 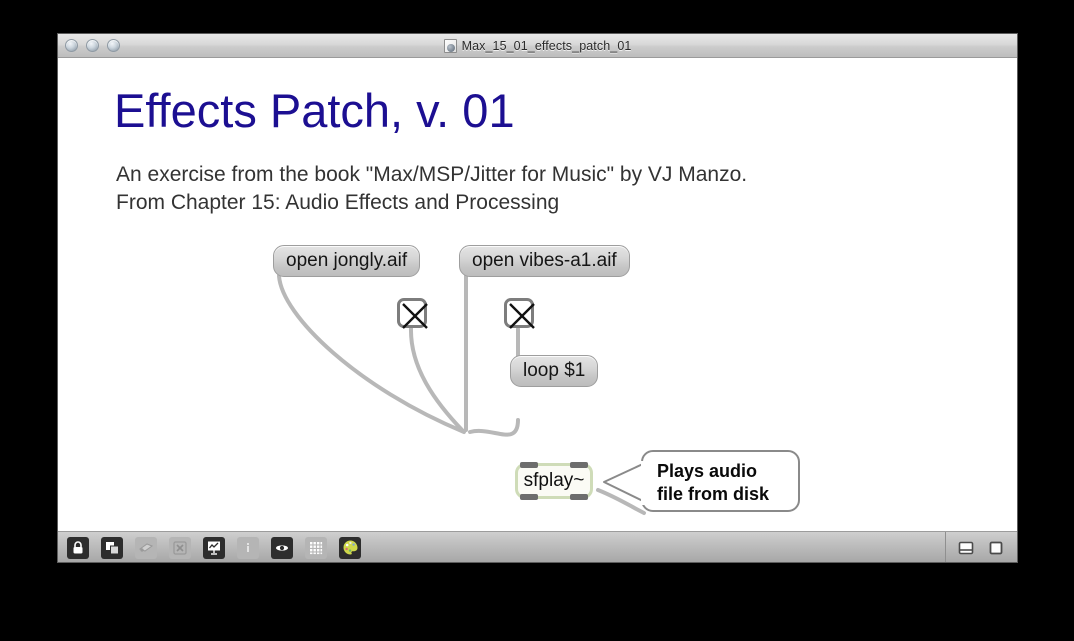 I want to click on grid-glyph, so click(x=316, y=547).